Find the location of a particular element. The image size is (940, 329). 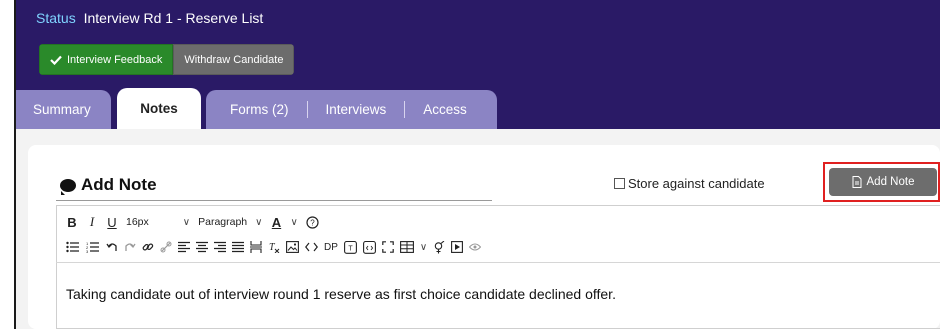

status-value: Interview Rd 1 - Reserve List is located at coordinates (173, 18).